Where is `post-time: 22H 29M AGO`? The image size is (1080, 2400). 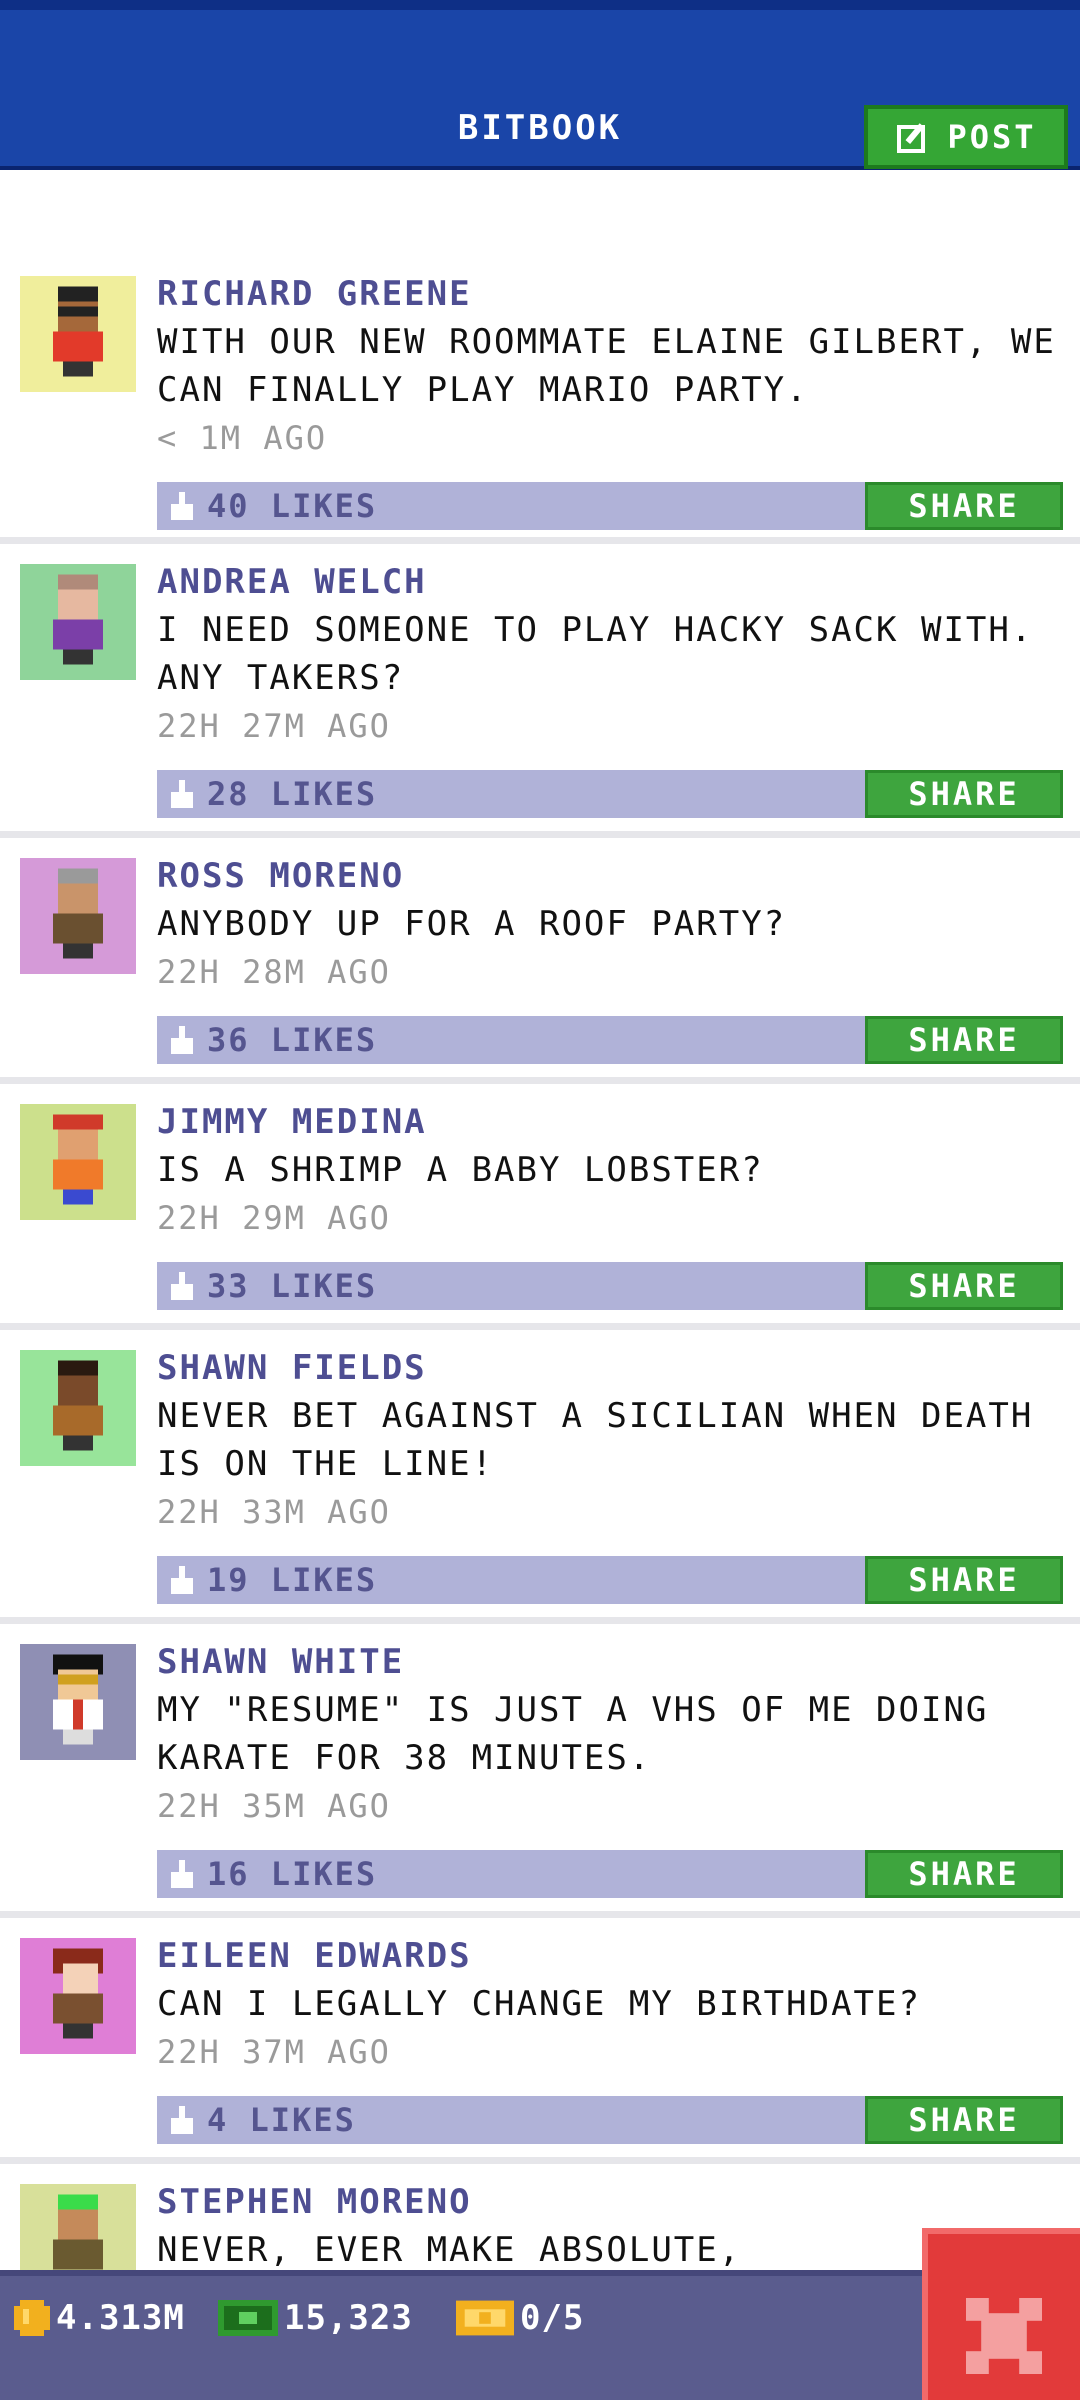 post-time: 22H 29M AGO is located at coordinates (274, 1218).